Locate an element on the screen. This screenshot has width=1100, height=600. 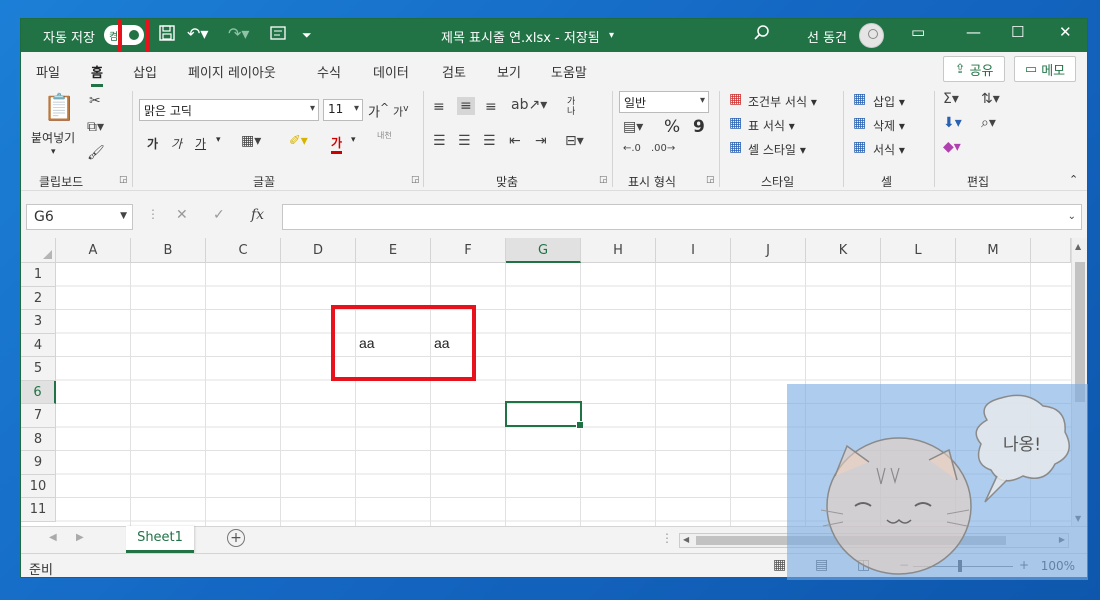
sort-filter-icon: ⇅▾ is located at coordinates (990, 99).